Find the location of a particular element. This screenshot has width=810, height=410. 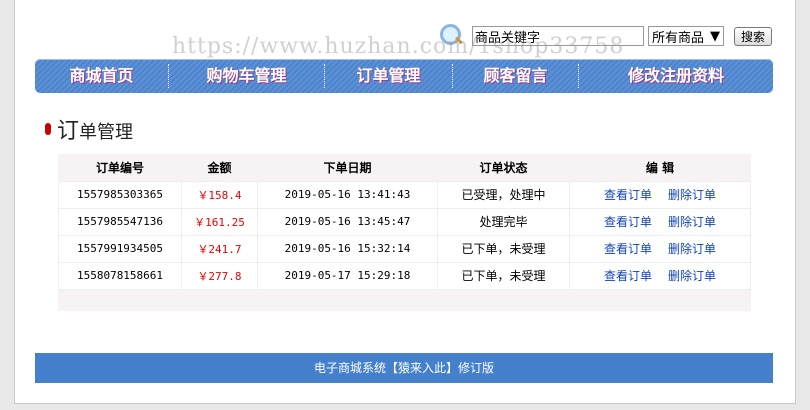

category-value: 所有商品 is located at coordinates (678, 38).